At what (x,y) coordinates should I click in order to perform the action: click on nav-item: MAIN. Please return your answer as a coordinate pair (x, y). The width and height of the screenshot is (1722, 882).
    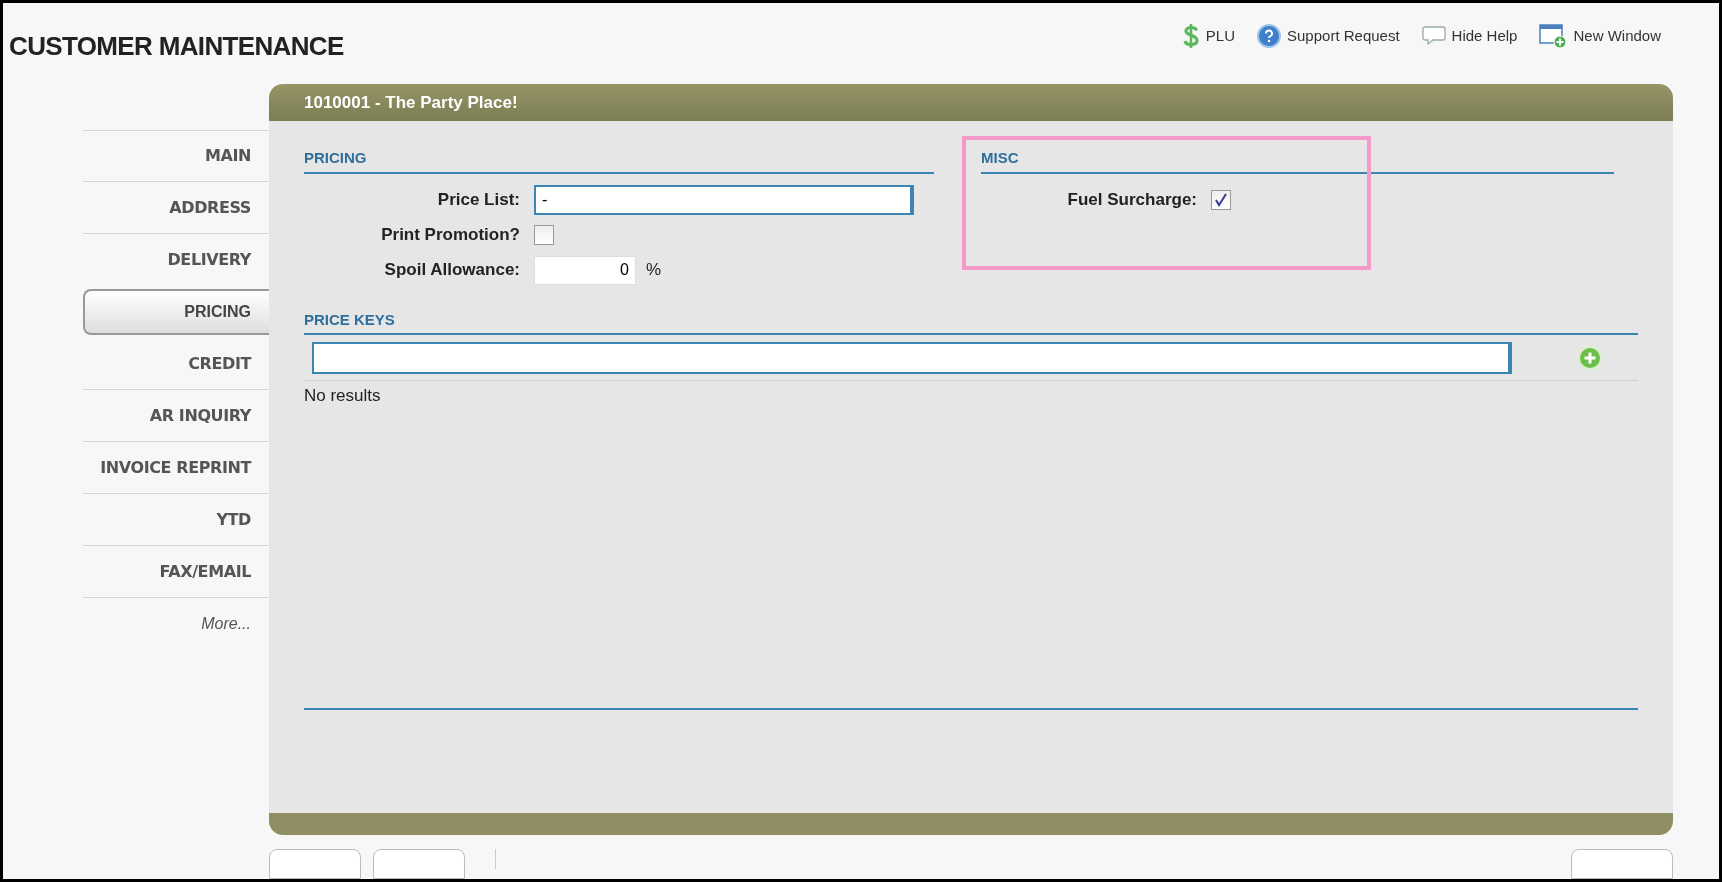
    Looking at the image, I should click on (176, 156).